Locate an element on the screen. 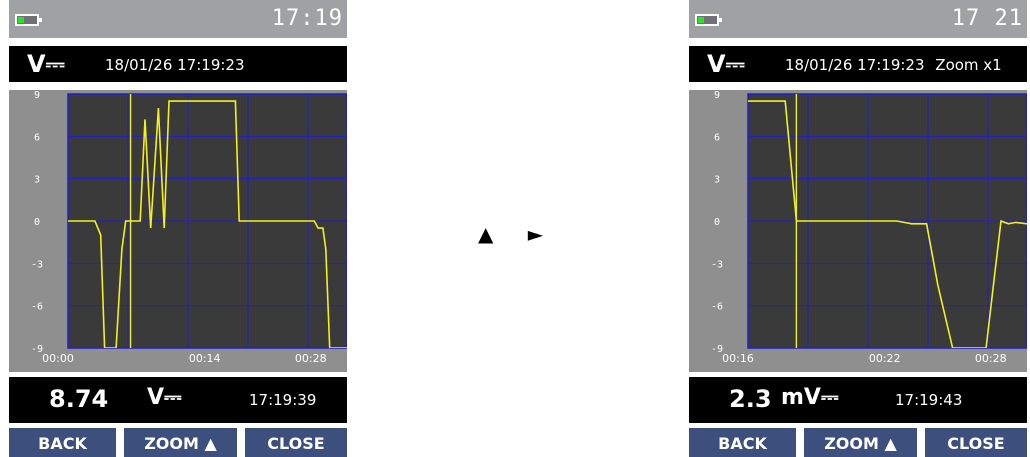 This screenshot has height=457, width=1030. readout-time: 17:19:39 is located at coordinates (283, 400).